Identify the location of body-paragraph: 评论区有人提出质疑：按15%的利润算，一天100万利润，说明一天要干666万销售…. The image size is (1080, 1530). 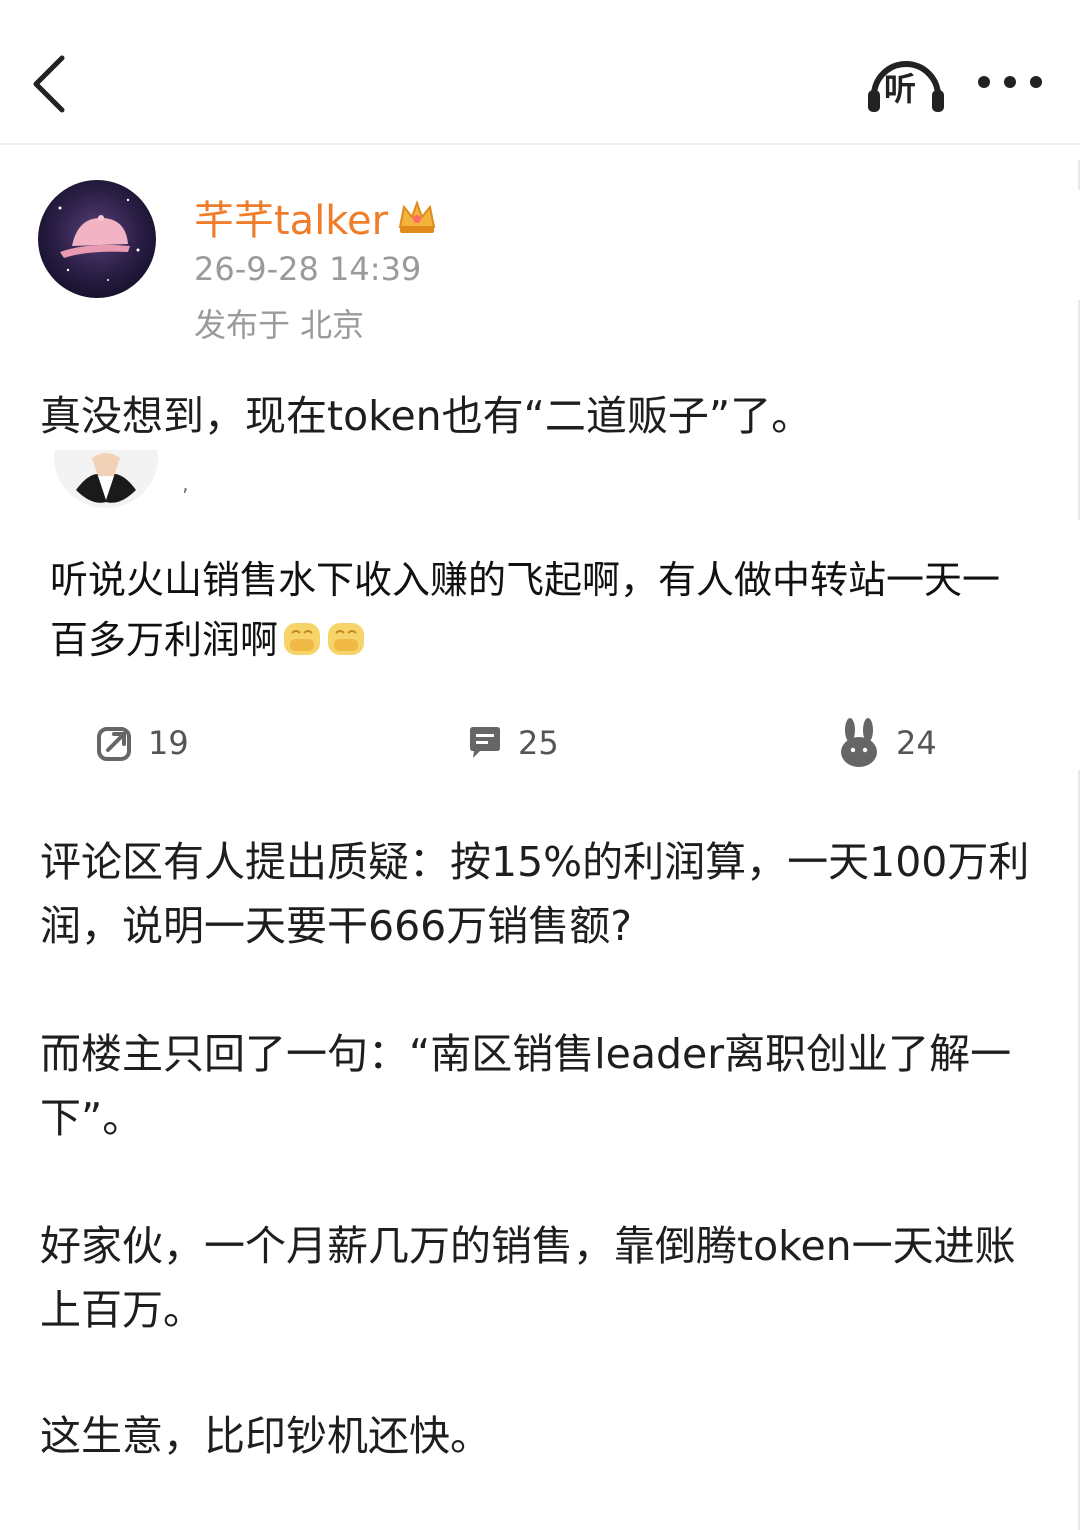
(535, 894).